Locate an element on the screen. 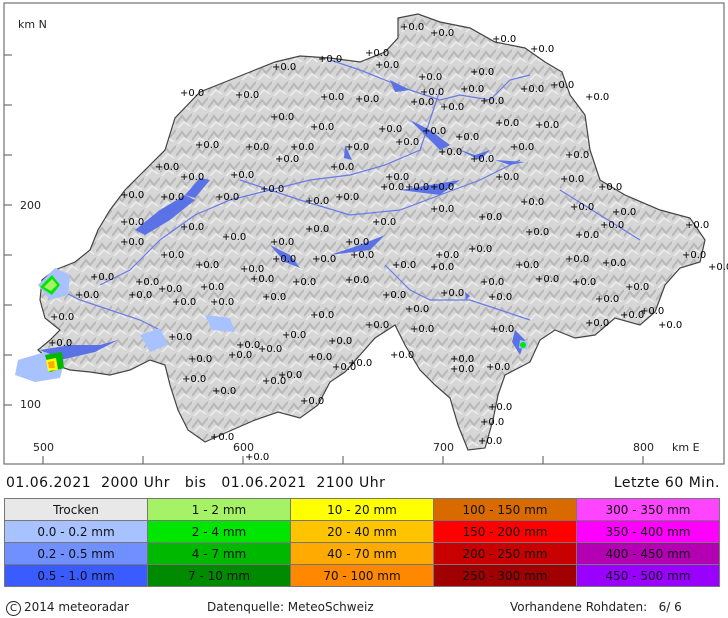  legend-cell: 200 - 250 mm is located at coordinates (505, 553).